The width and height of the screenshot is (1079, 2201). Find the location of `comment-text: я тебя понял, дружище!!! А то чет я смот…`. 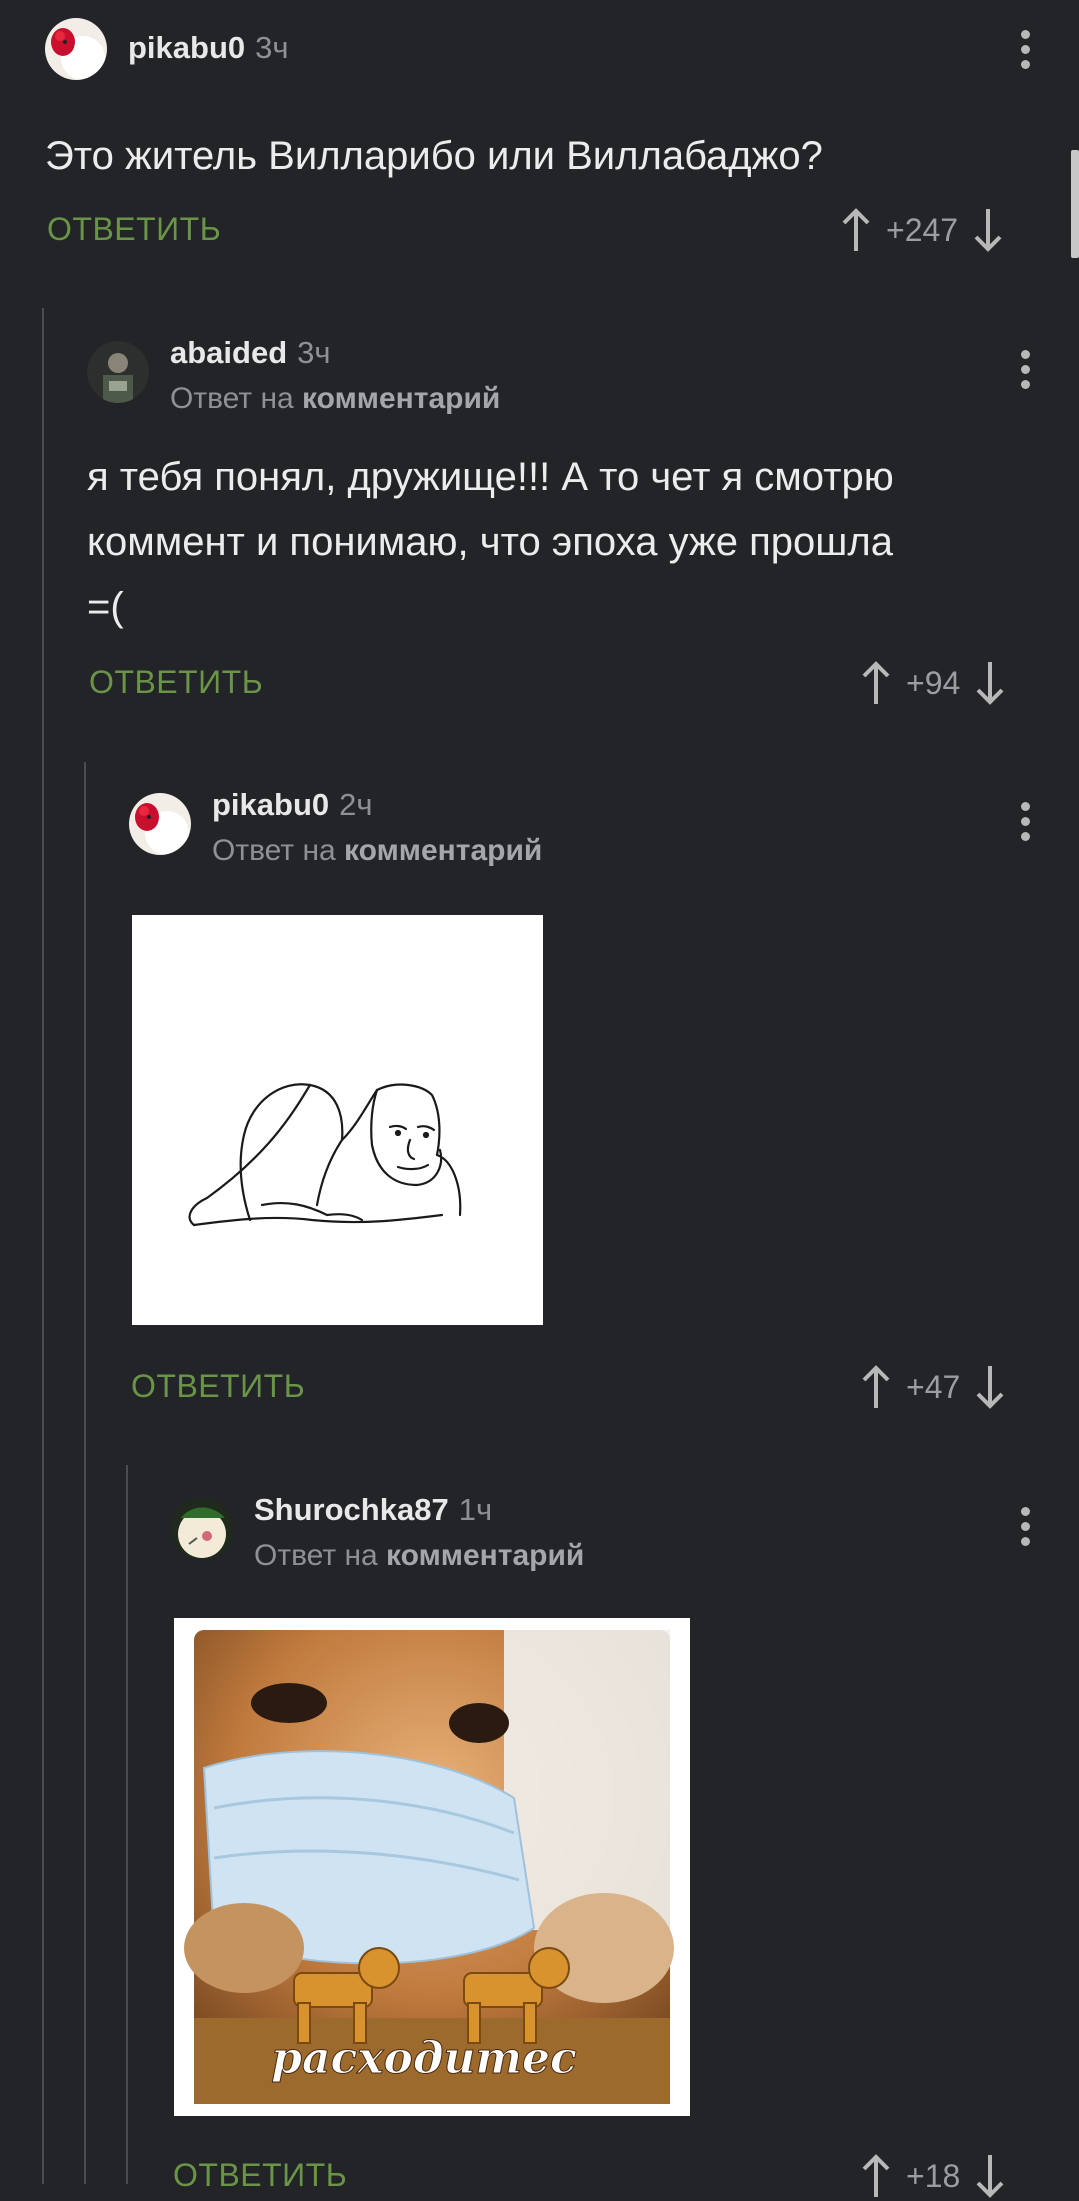

comment-text: я тебя понял, дружище!!! А то чет я смот… is located at coordinates (567, 542).